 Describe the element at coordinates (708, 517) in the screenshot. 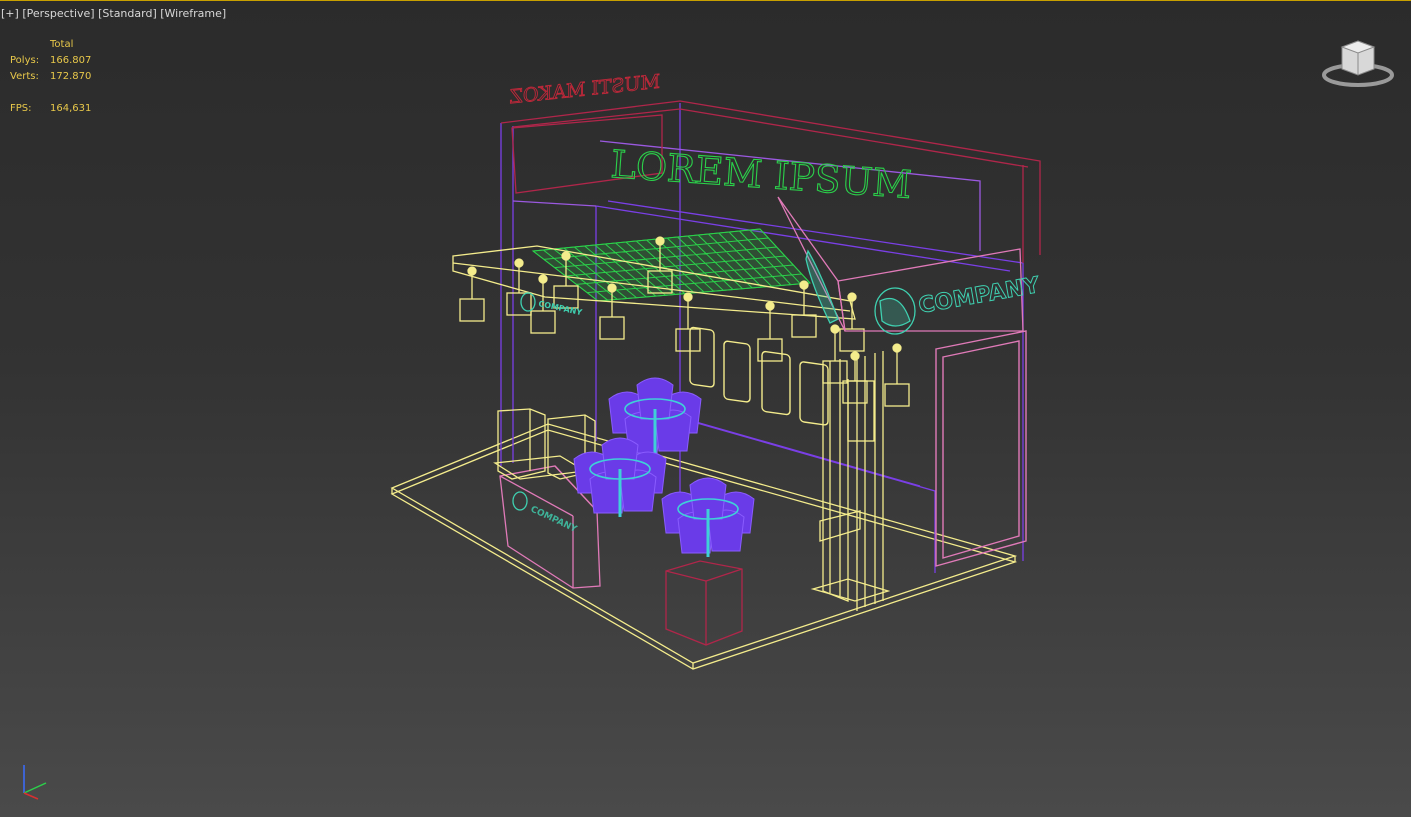

I see `table-and-chairs` at that location.